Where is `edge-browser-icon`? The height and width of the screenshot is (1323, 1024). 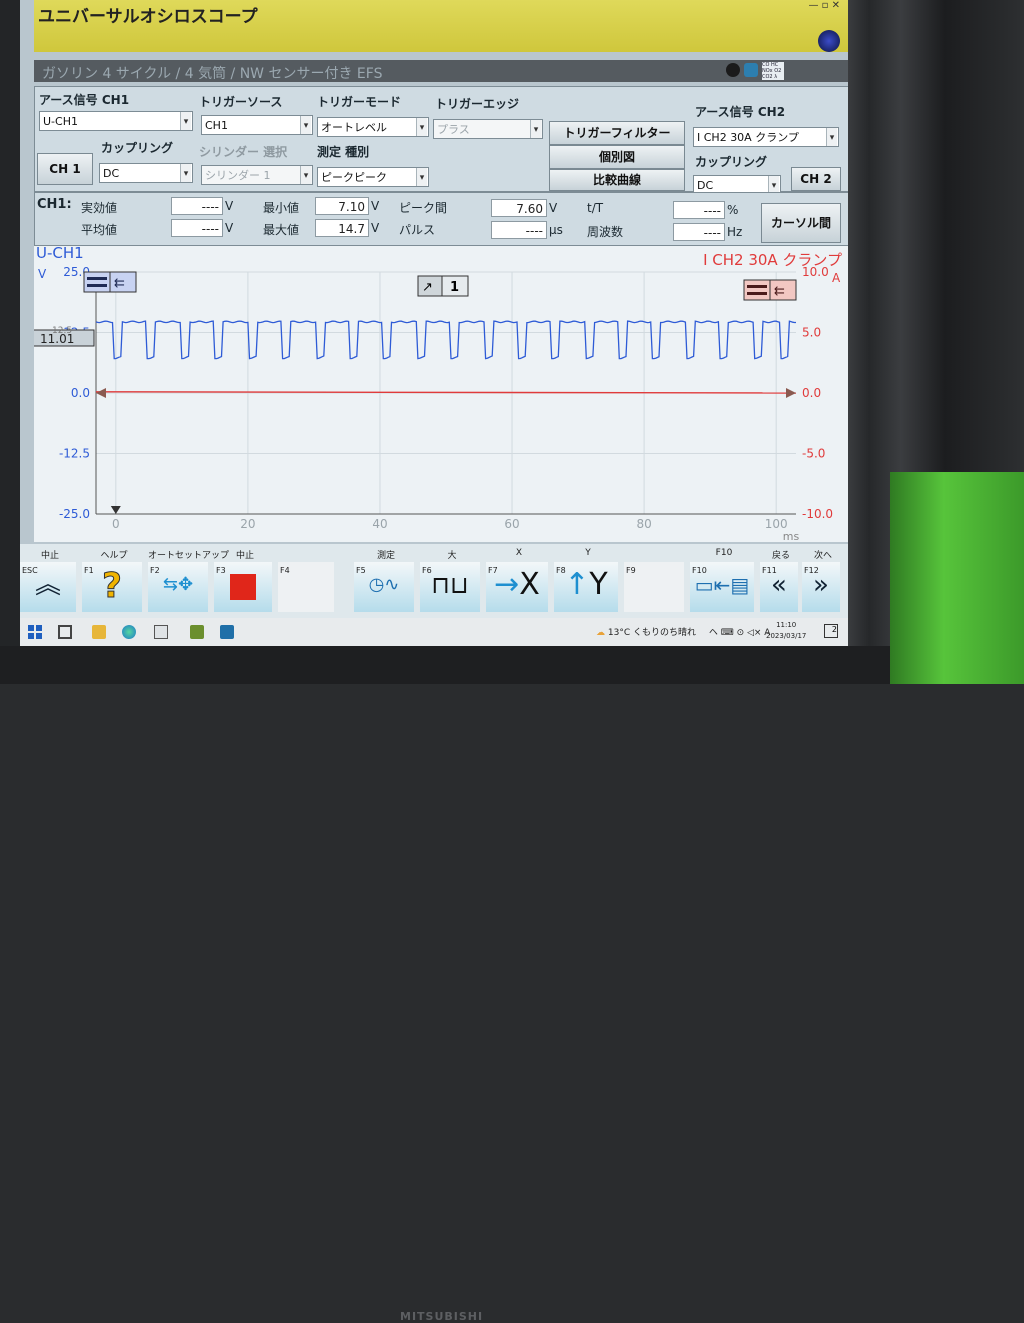
edge-browser-icon is located at coordinates (129, 632).